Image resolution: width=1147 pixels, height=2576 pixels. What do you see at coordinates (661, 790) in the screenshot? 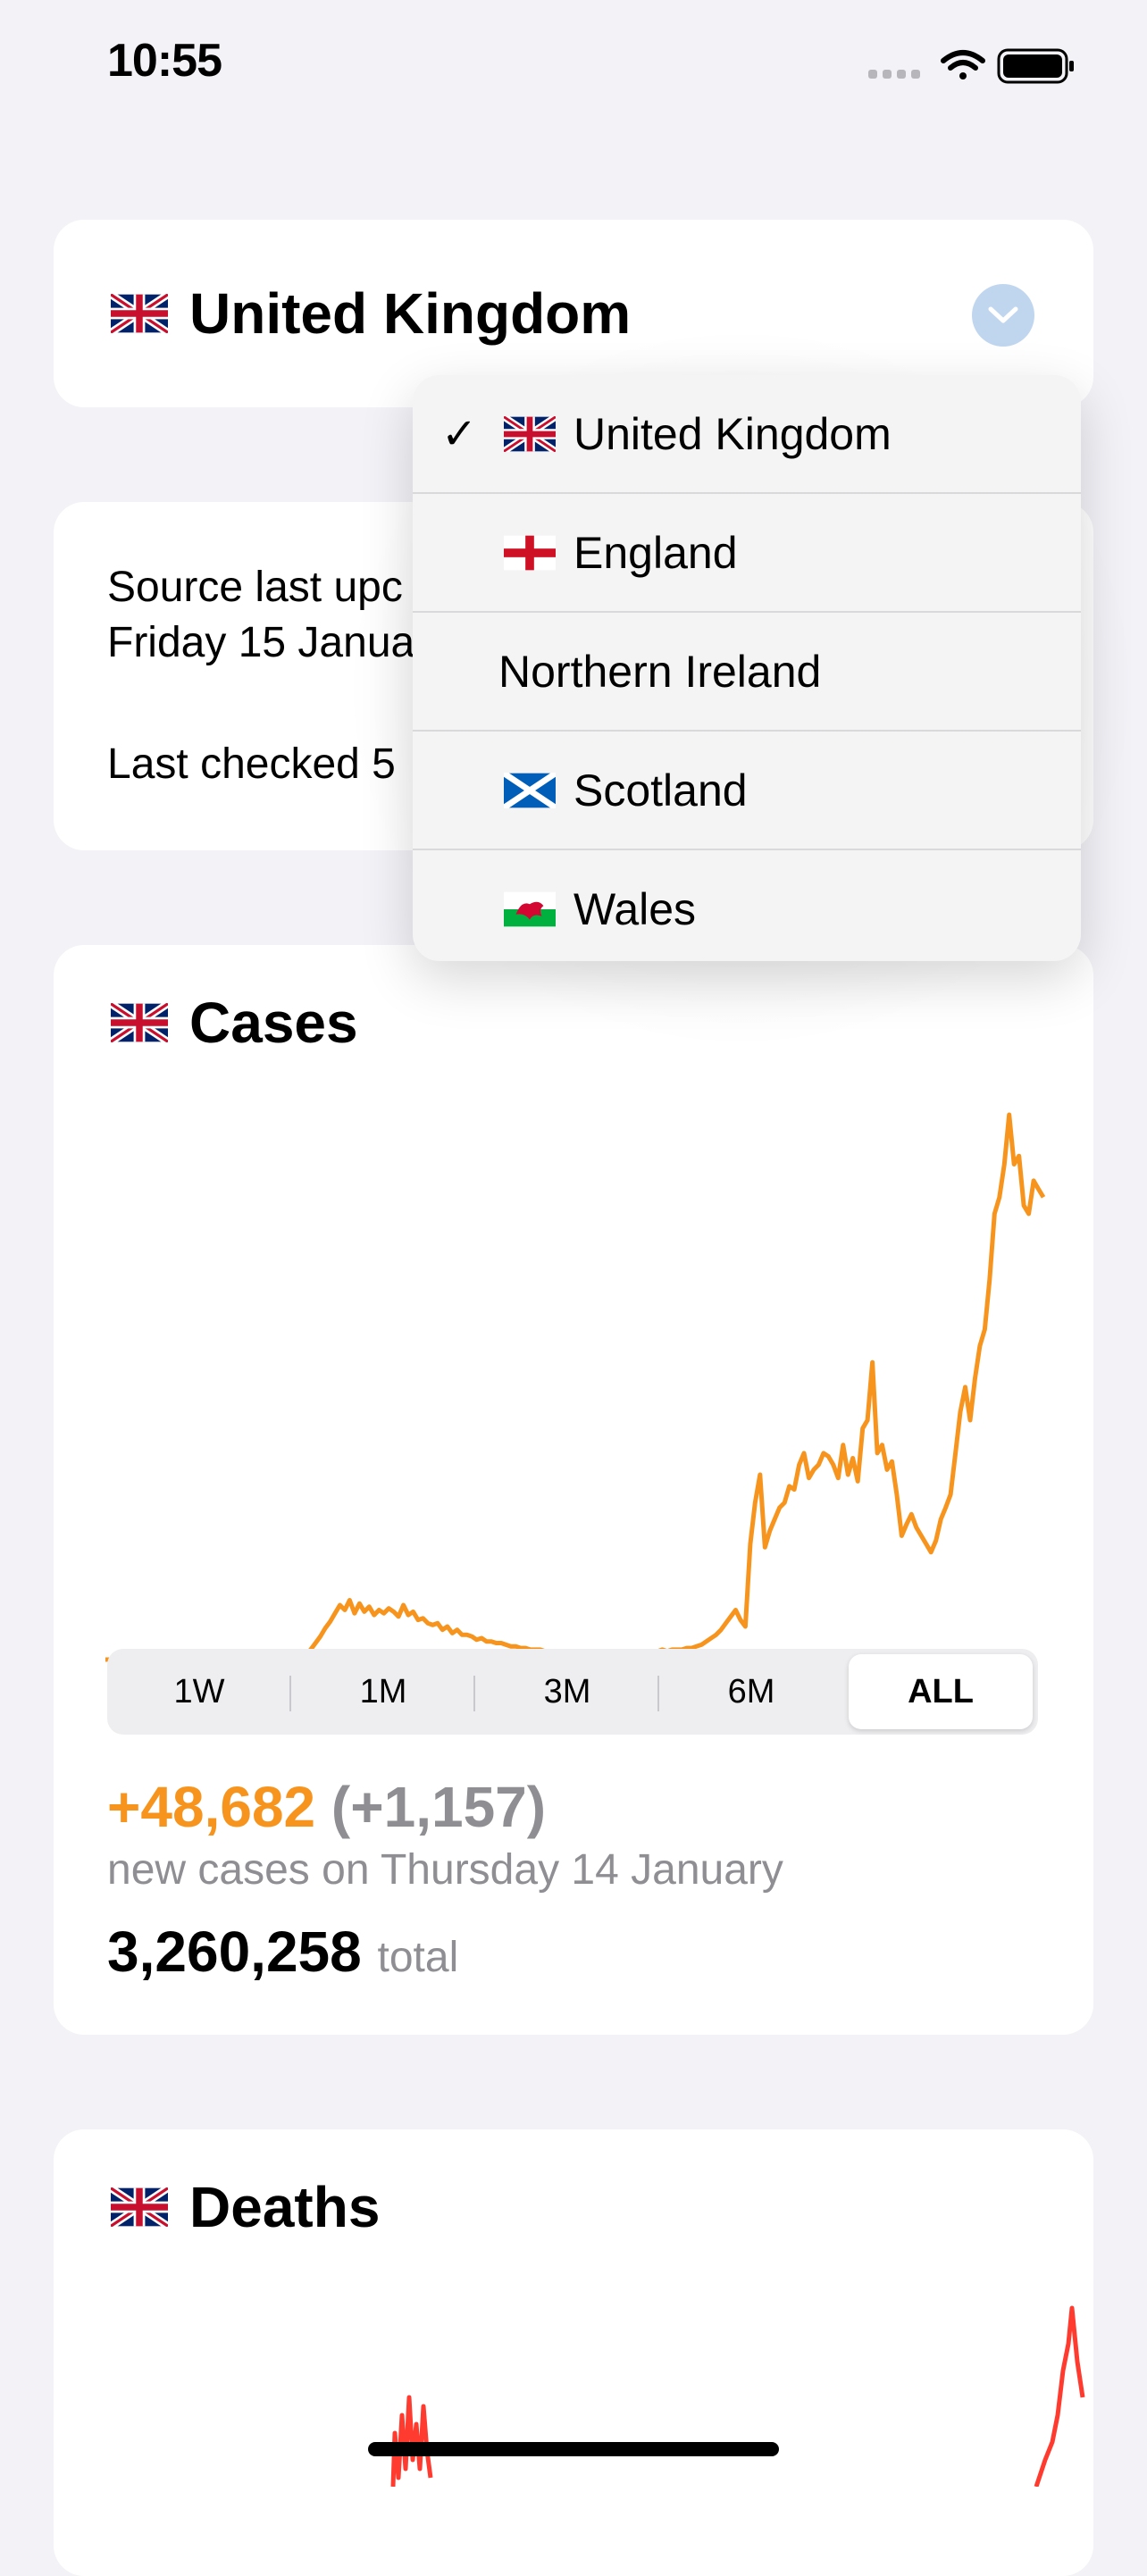
I see `menu-item-label: Scotland` at bounding box center [661, 790].